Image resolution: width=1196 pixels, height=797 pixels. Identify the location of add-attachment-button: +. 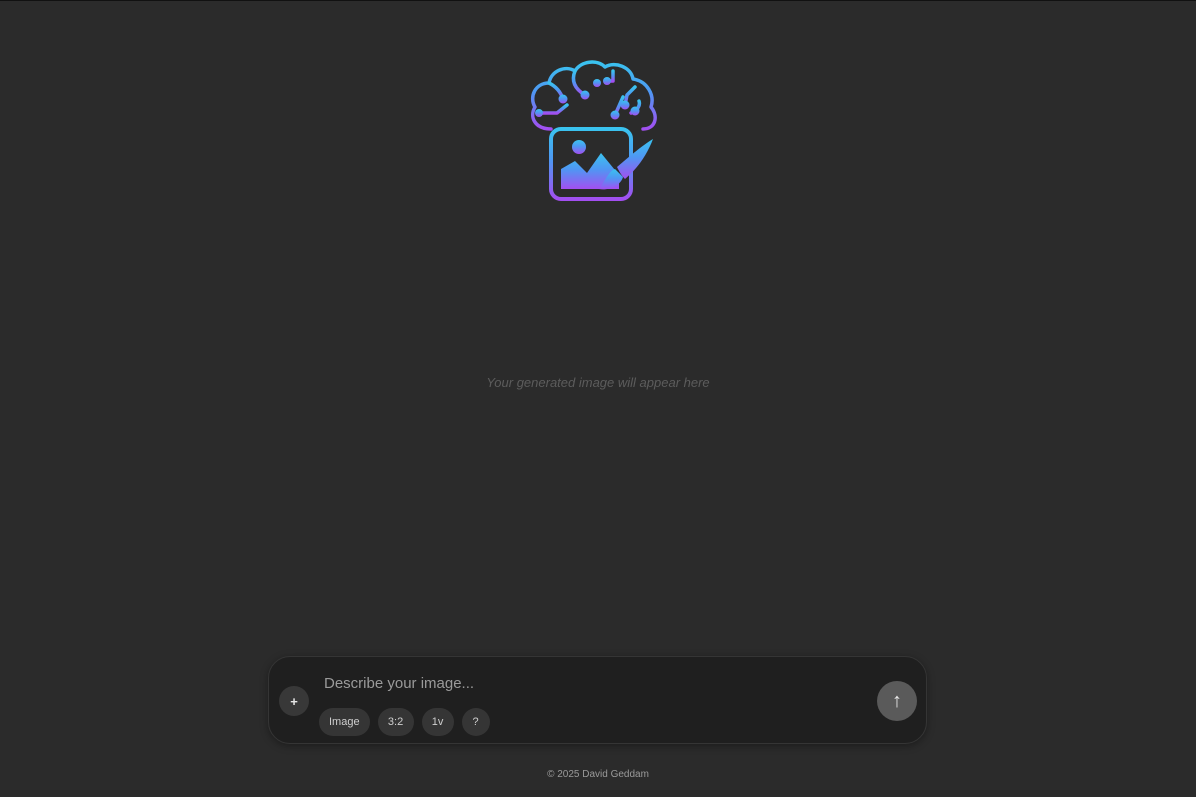
(294, 701).